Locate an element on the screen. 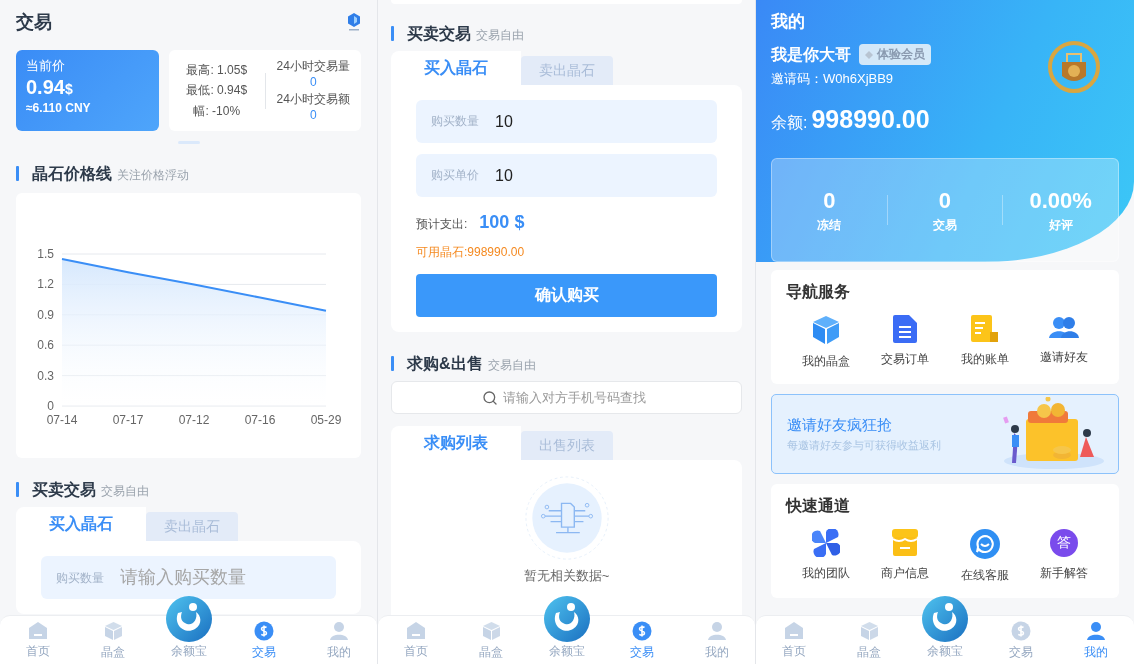  section-title: 买卖交易 is located at coordinates (64, 490).